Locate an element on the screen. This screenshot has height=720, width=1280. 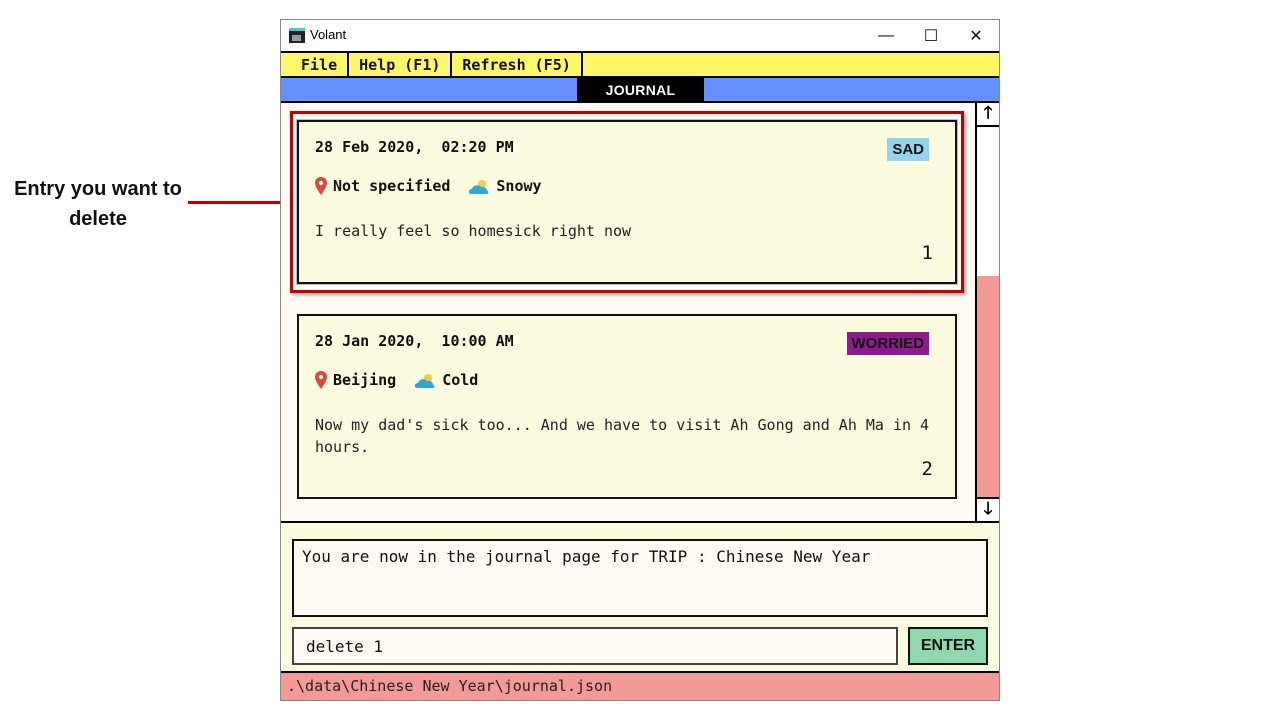
window-title: Volant is located at coordinates (328, 34).